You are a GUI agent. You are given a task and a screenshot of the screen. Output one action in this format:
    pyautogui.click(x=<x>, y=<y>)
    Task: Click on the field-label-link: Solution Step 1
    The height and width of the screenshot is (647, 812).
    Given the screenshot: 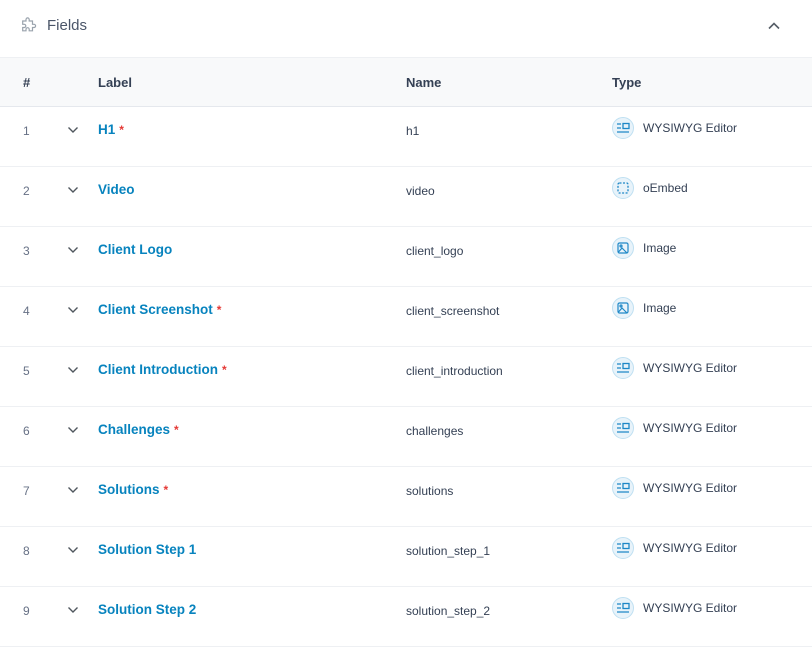 What is the action you would take?
    pyautogui.click(x=147, y=549)
    